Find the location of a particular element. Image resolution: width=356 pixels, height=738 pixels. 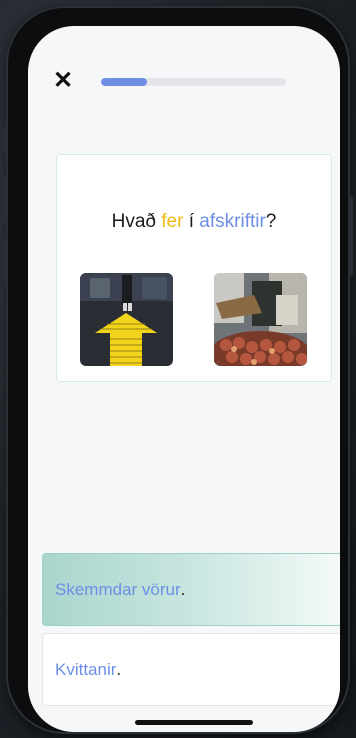

lesson-progress-bar is located at coordinates (193, 82).